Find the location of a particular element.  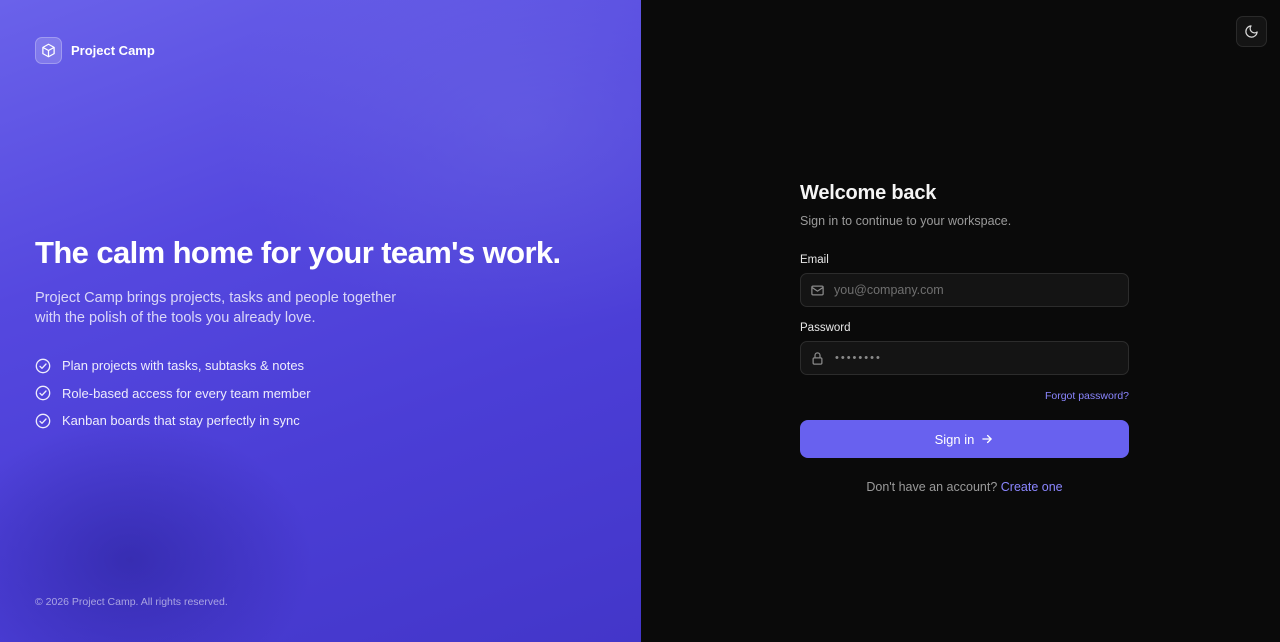

email-field-wrapper is located at coordinates (964, 290).